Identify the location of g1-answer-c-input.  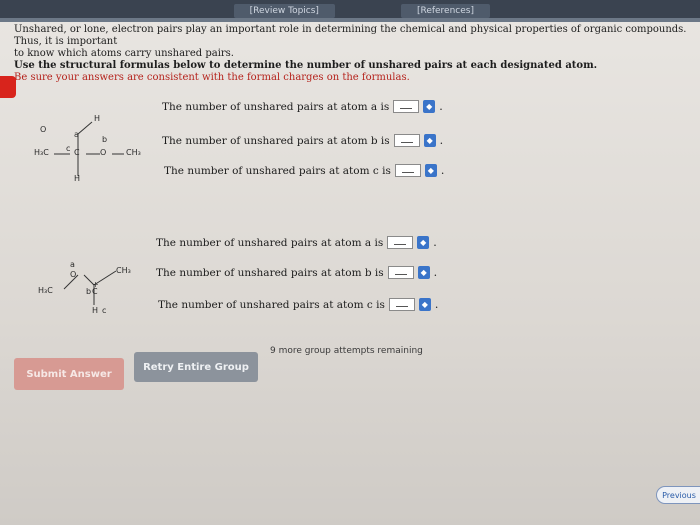
(407, 170).